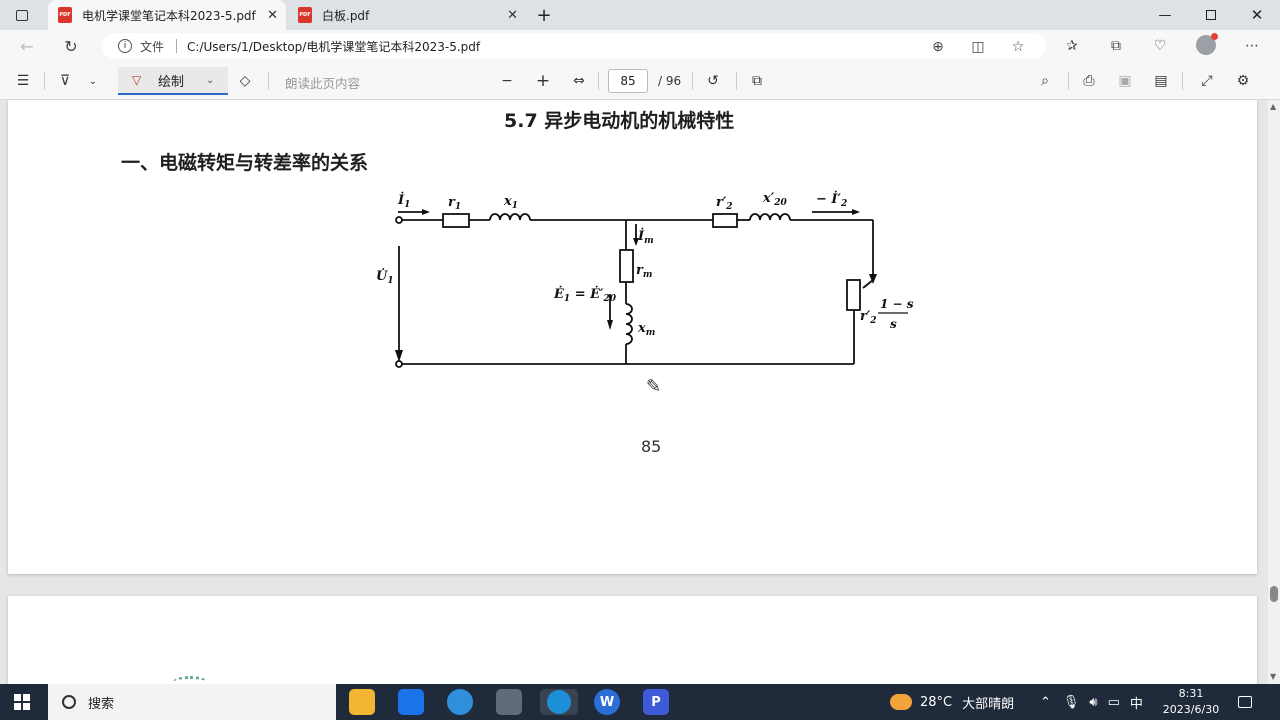  What do you see at coordinates (1045, 81) in the screenshot?
I see `search-icon: ⌕` at bounding box center [1045, 81].